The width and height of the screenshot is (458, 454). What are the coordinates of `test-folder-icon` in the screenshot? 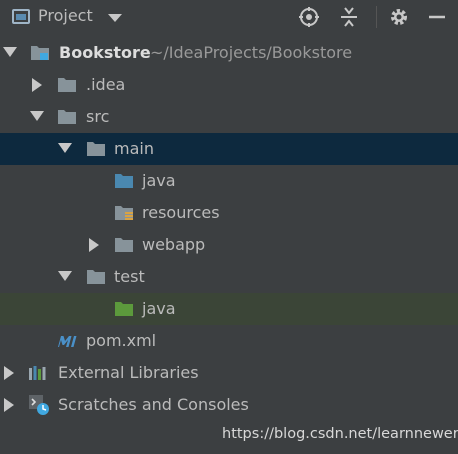 It's located at (124, 309).